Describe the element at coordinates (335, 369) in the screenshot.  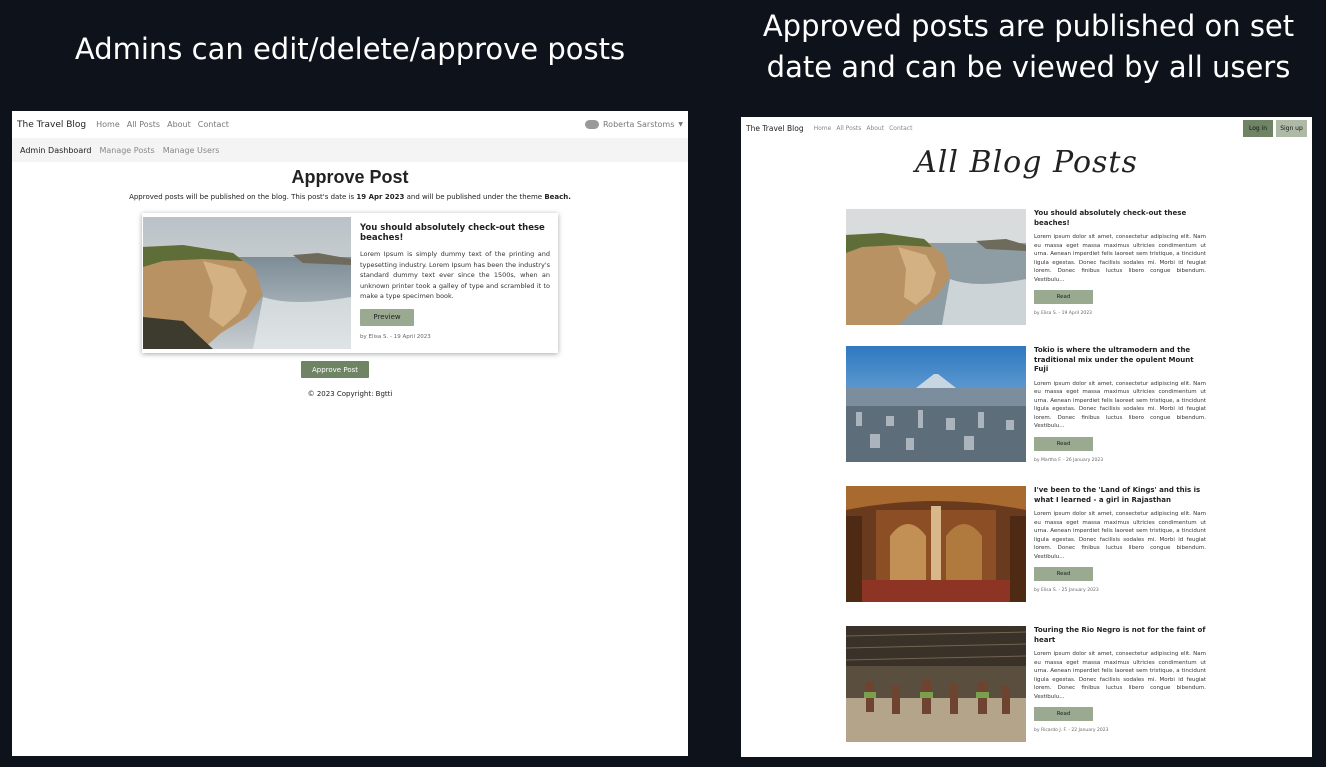
I see `approve-post-button: Approve Post` at that location.